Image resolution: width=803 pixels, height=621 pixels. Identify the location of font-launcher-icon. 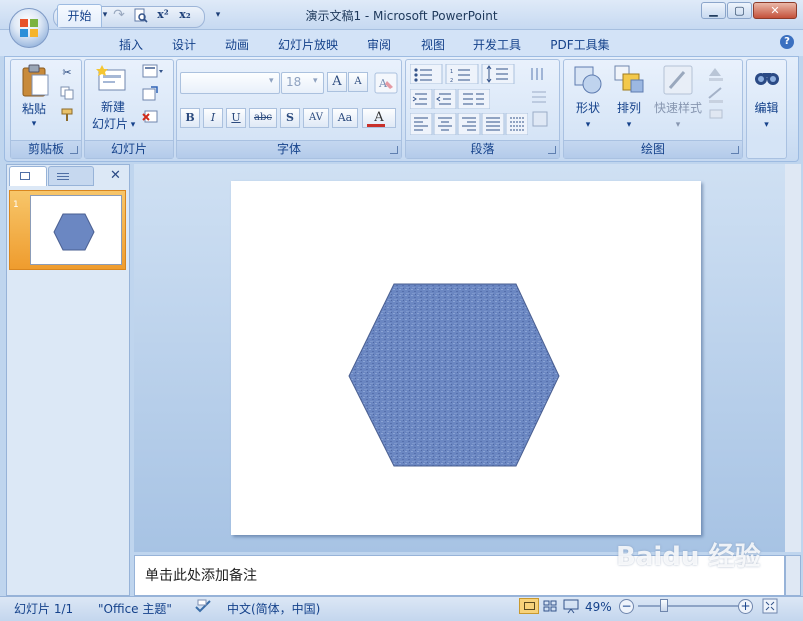
(394, 150).